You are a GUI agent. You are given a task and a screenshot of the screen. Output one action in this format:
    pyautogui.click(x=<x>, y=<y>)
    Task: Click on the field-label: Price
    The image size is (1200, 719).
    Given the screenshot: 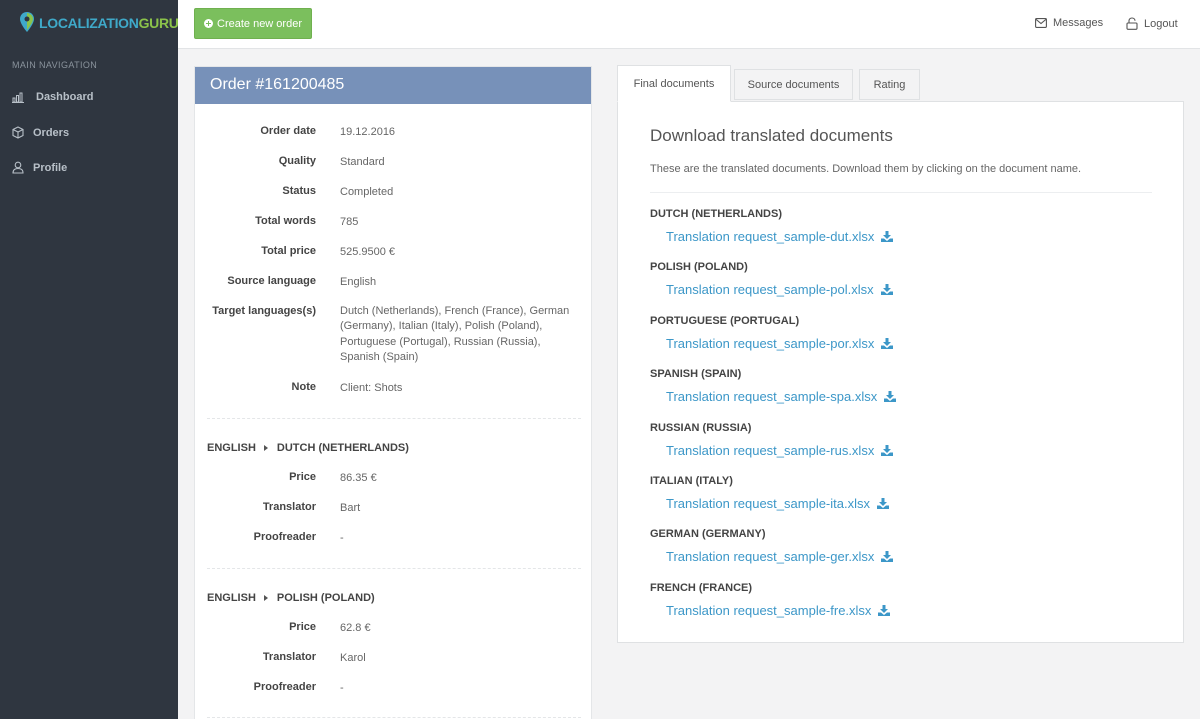 What is the action you would take?
    pyautogui.click(x=302, y=627)
    